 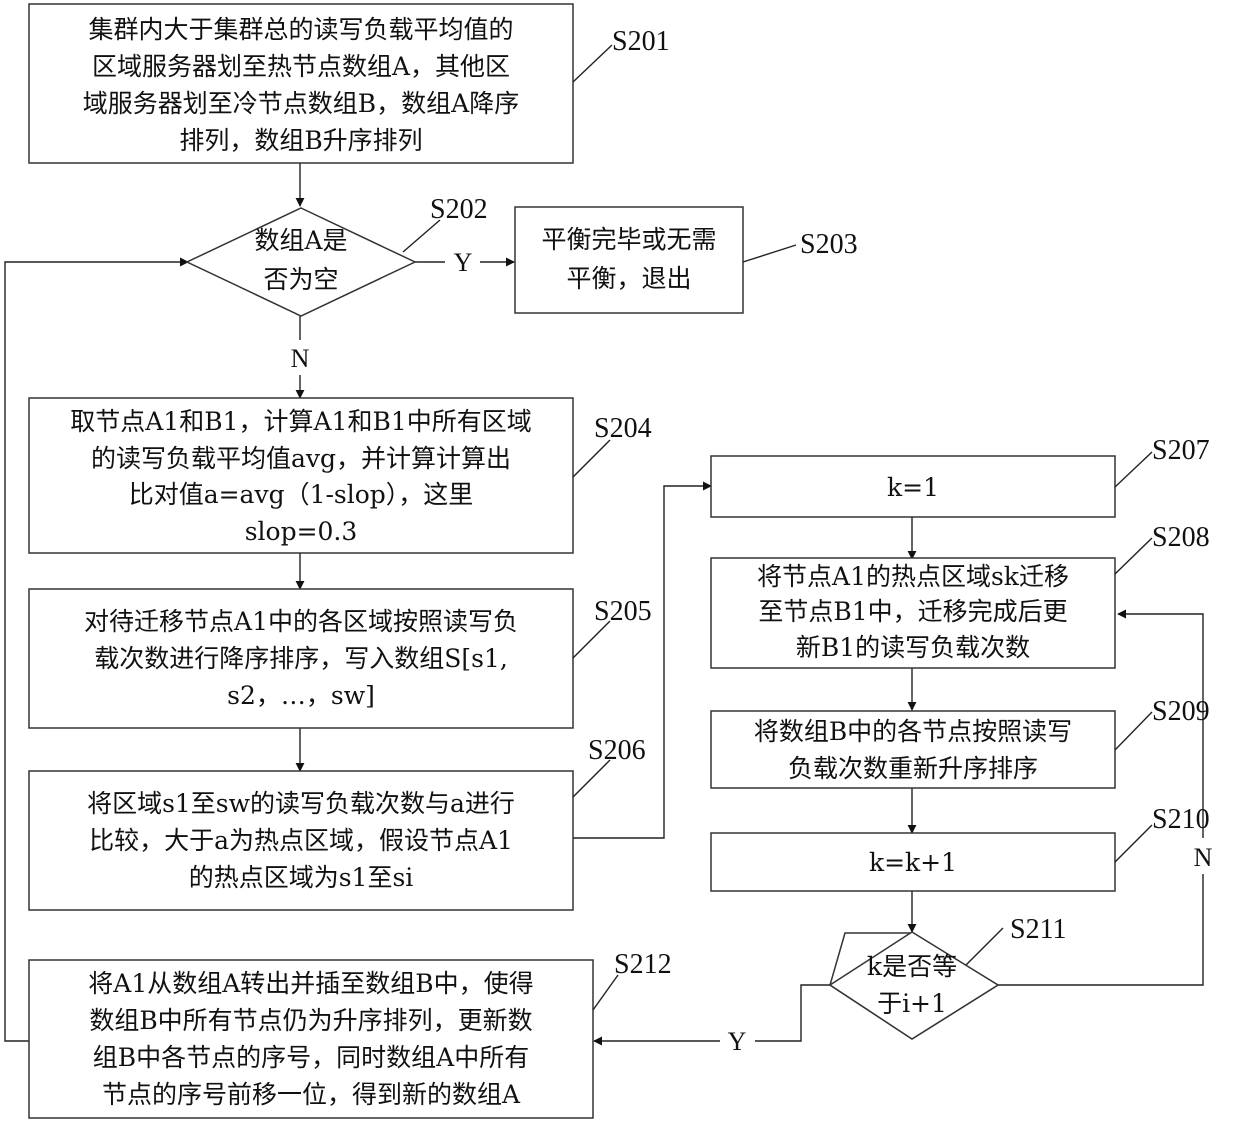 I want to click on node-s211-decision: k是否等 于i+1, so click(x=914, y=985).